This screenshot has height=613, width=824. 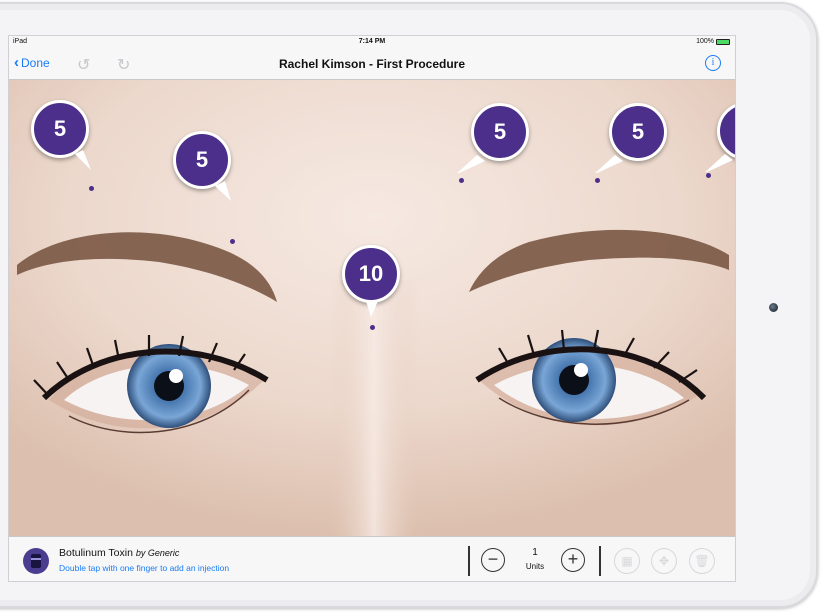 I want to click on product-label: Botulinum Toxin by Generic, so click(x=119, y=553).